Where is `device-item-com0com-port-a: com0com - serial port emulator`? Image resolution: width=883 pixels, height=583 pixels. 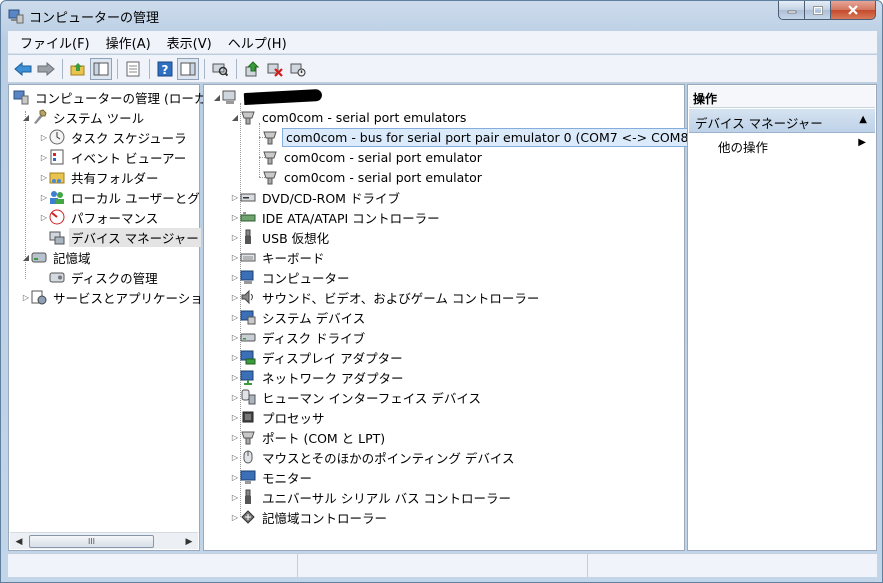 device-item-com0com-port-a: com0com - serial port emulator is located at coordinates (373, 157).